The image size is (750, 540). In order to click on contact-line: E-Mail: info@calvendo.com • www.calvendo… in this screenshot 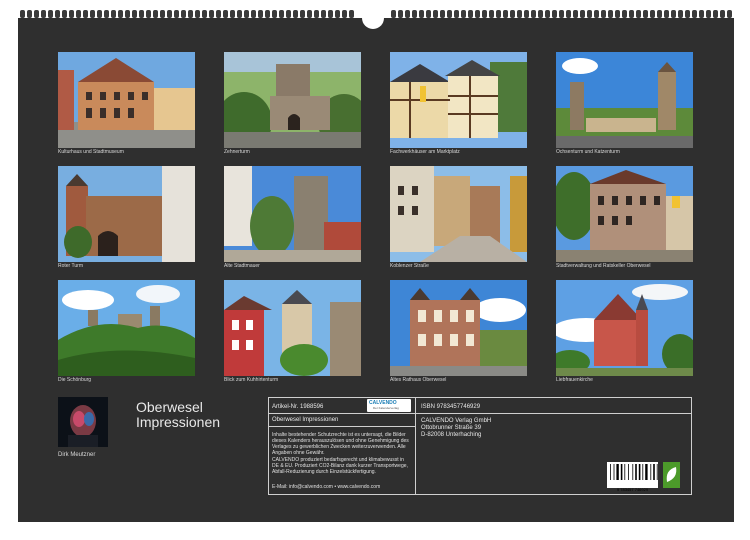, I will do `click(326, 487)`.